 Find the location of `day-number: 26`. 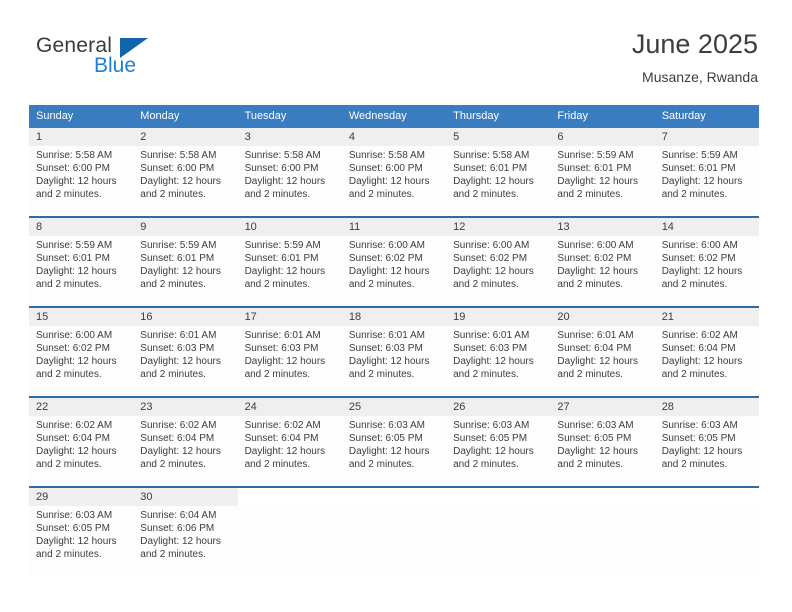

day-number: 26 is located at coordinates (498, 407).